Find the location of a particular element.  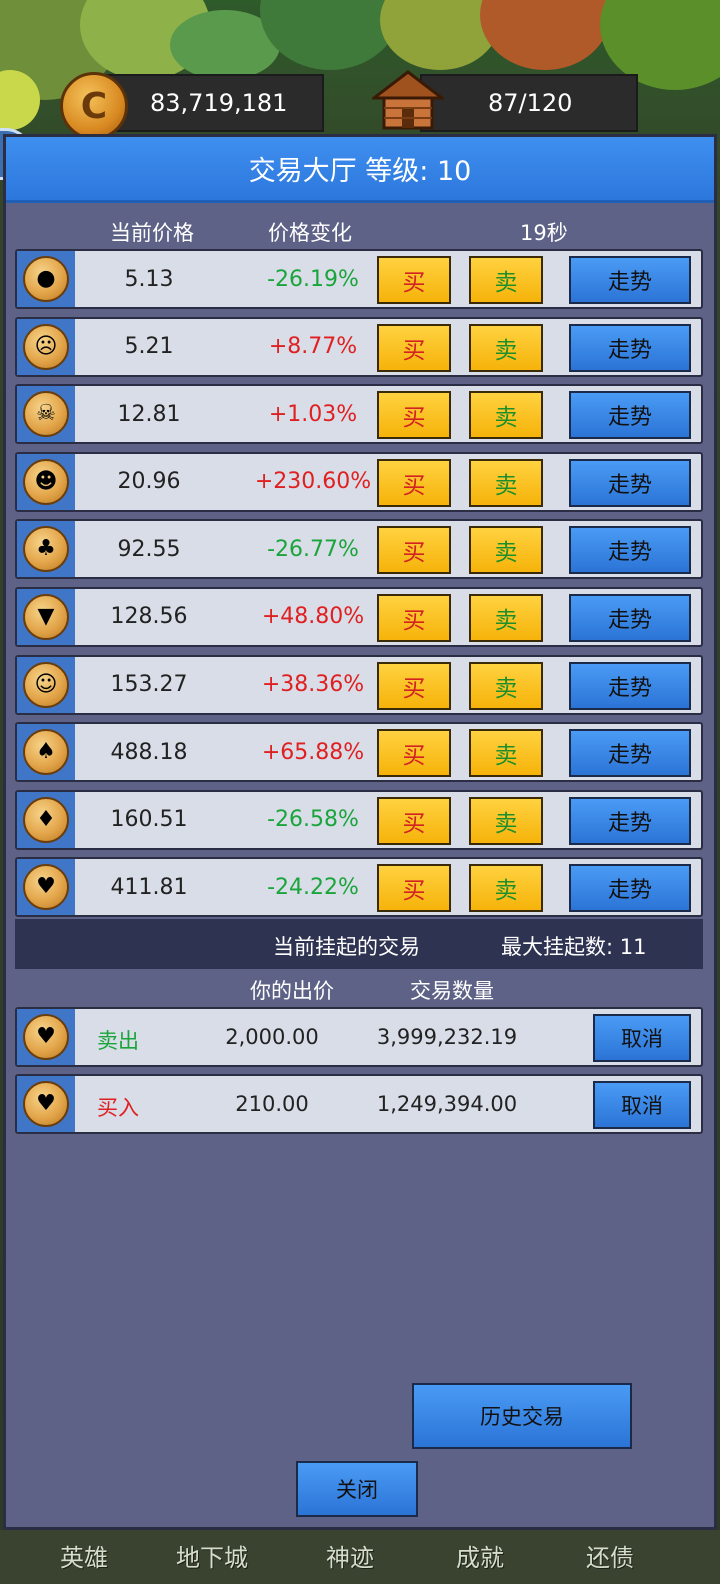

price-change: +48.80% is located at coordinates (313, 617).